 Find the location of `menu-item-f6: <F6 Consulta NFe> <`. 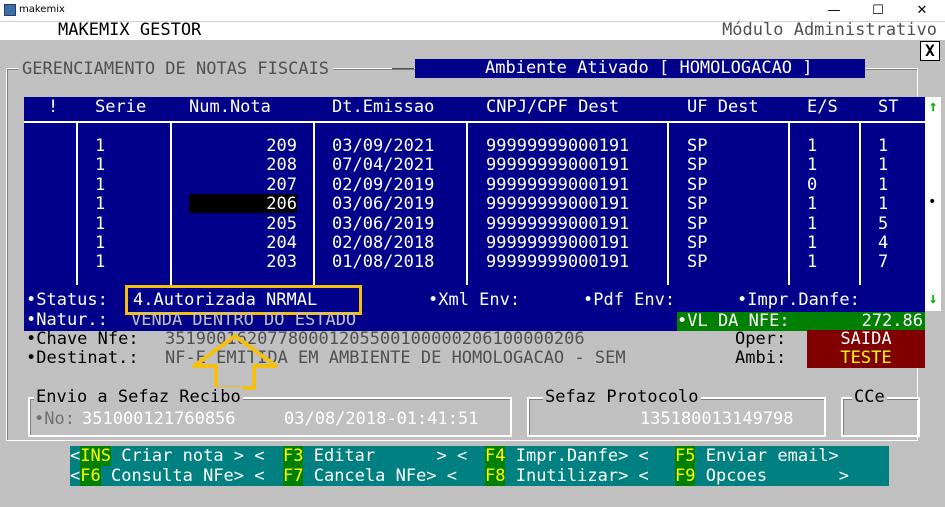

menu-item-f6: <F6 Consulta NFe> < is located at coordinates (167, 476).